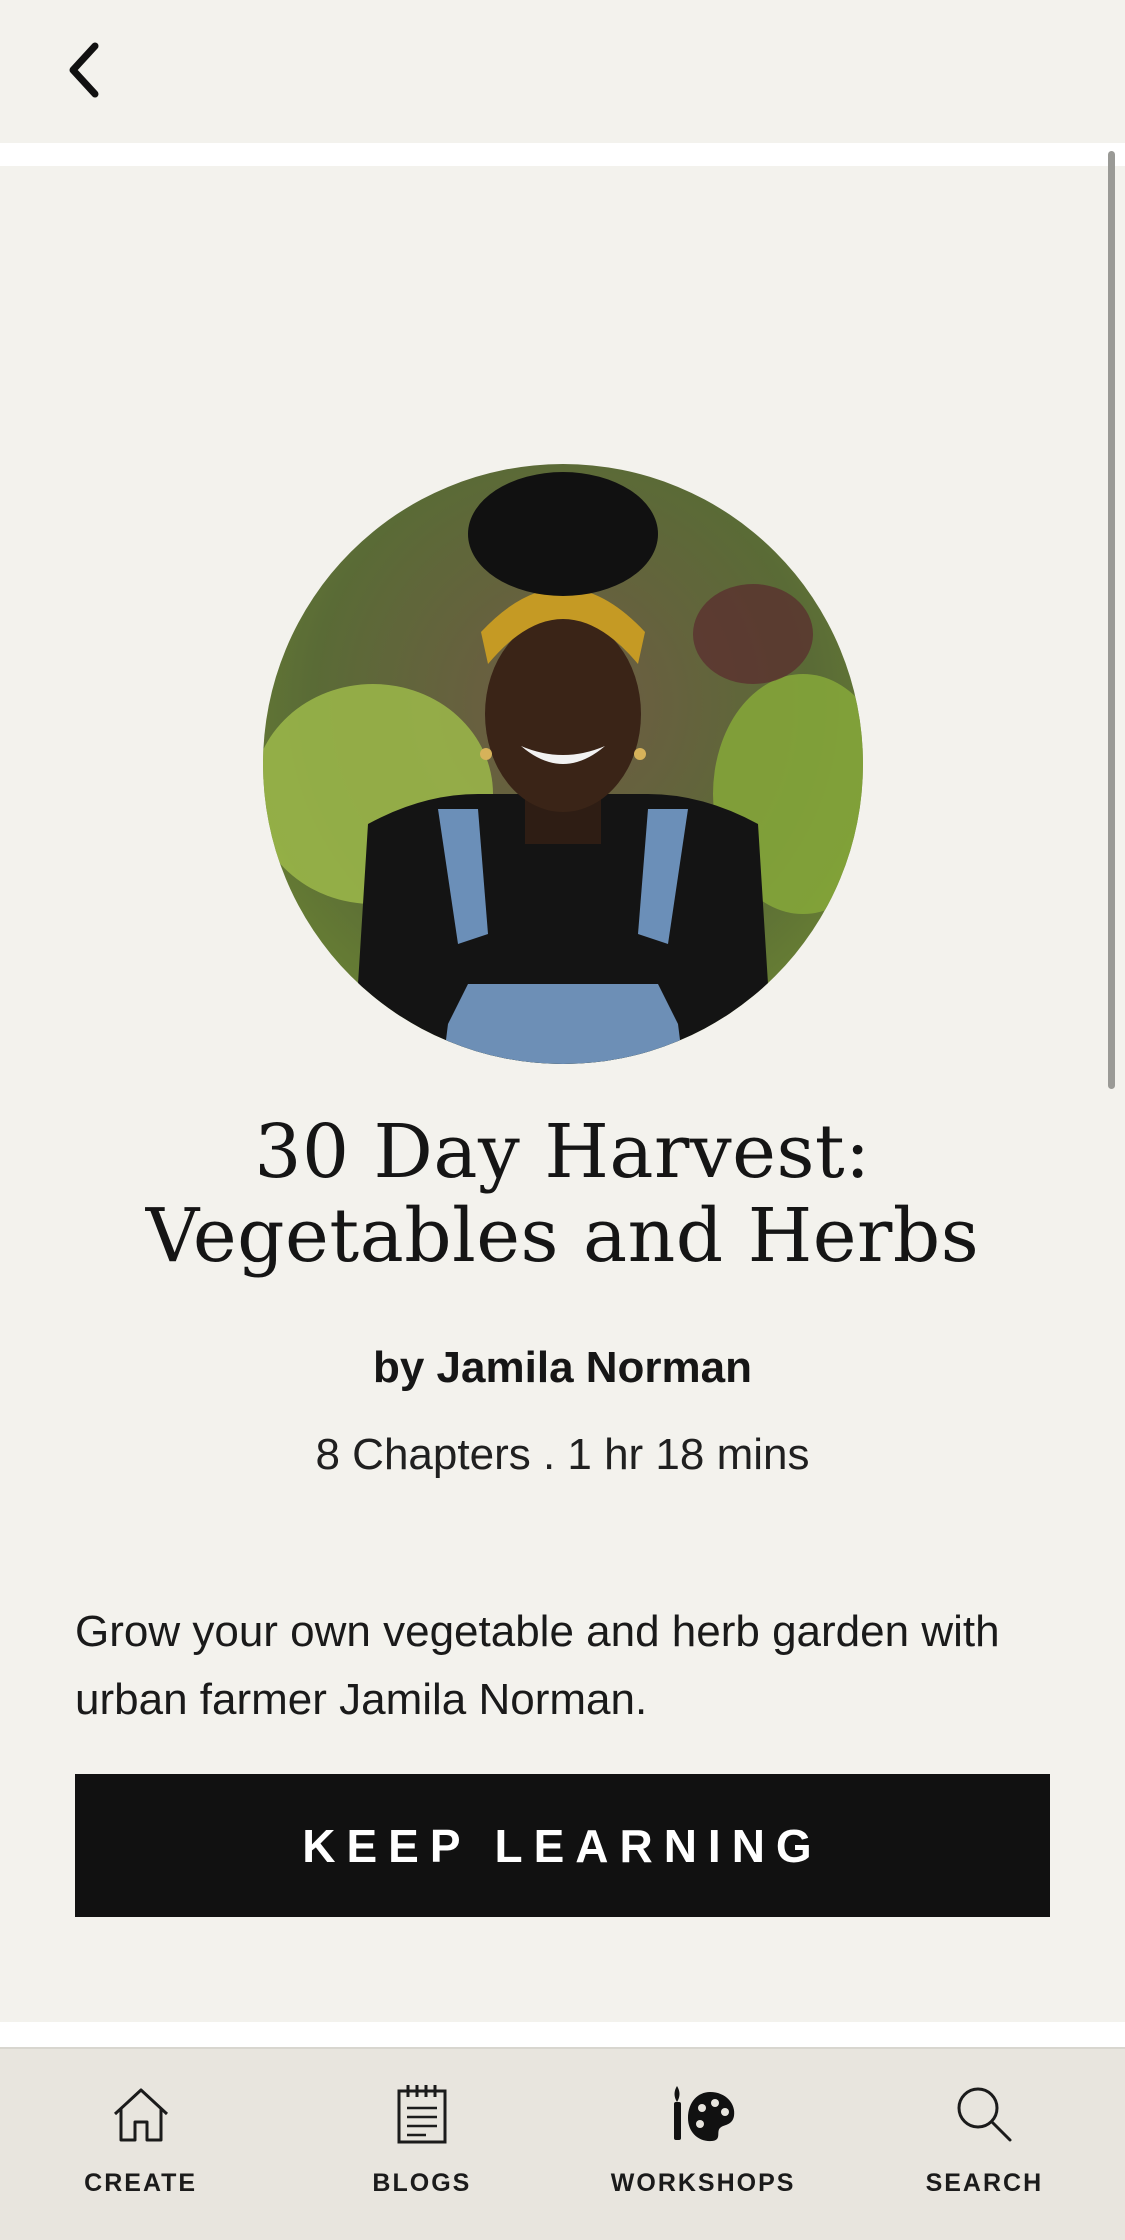  I want to click on tab-search: SEARCH, so click(984, 2144).